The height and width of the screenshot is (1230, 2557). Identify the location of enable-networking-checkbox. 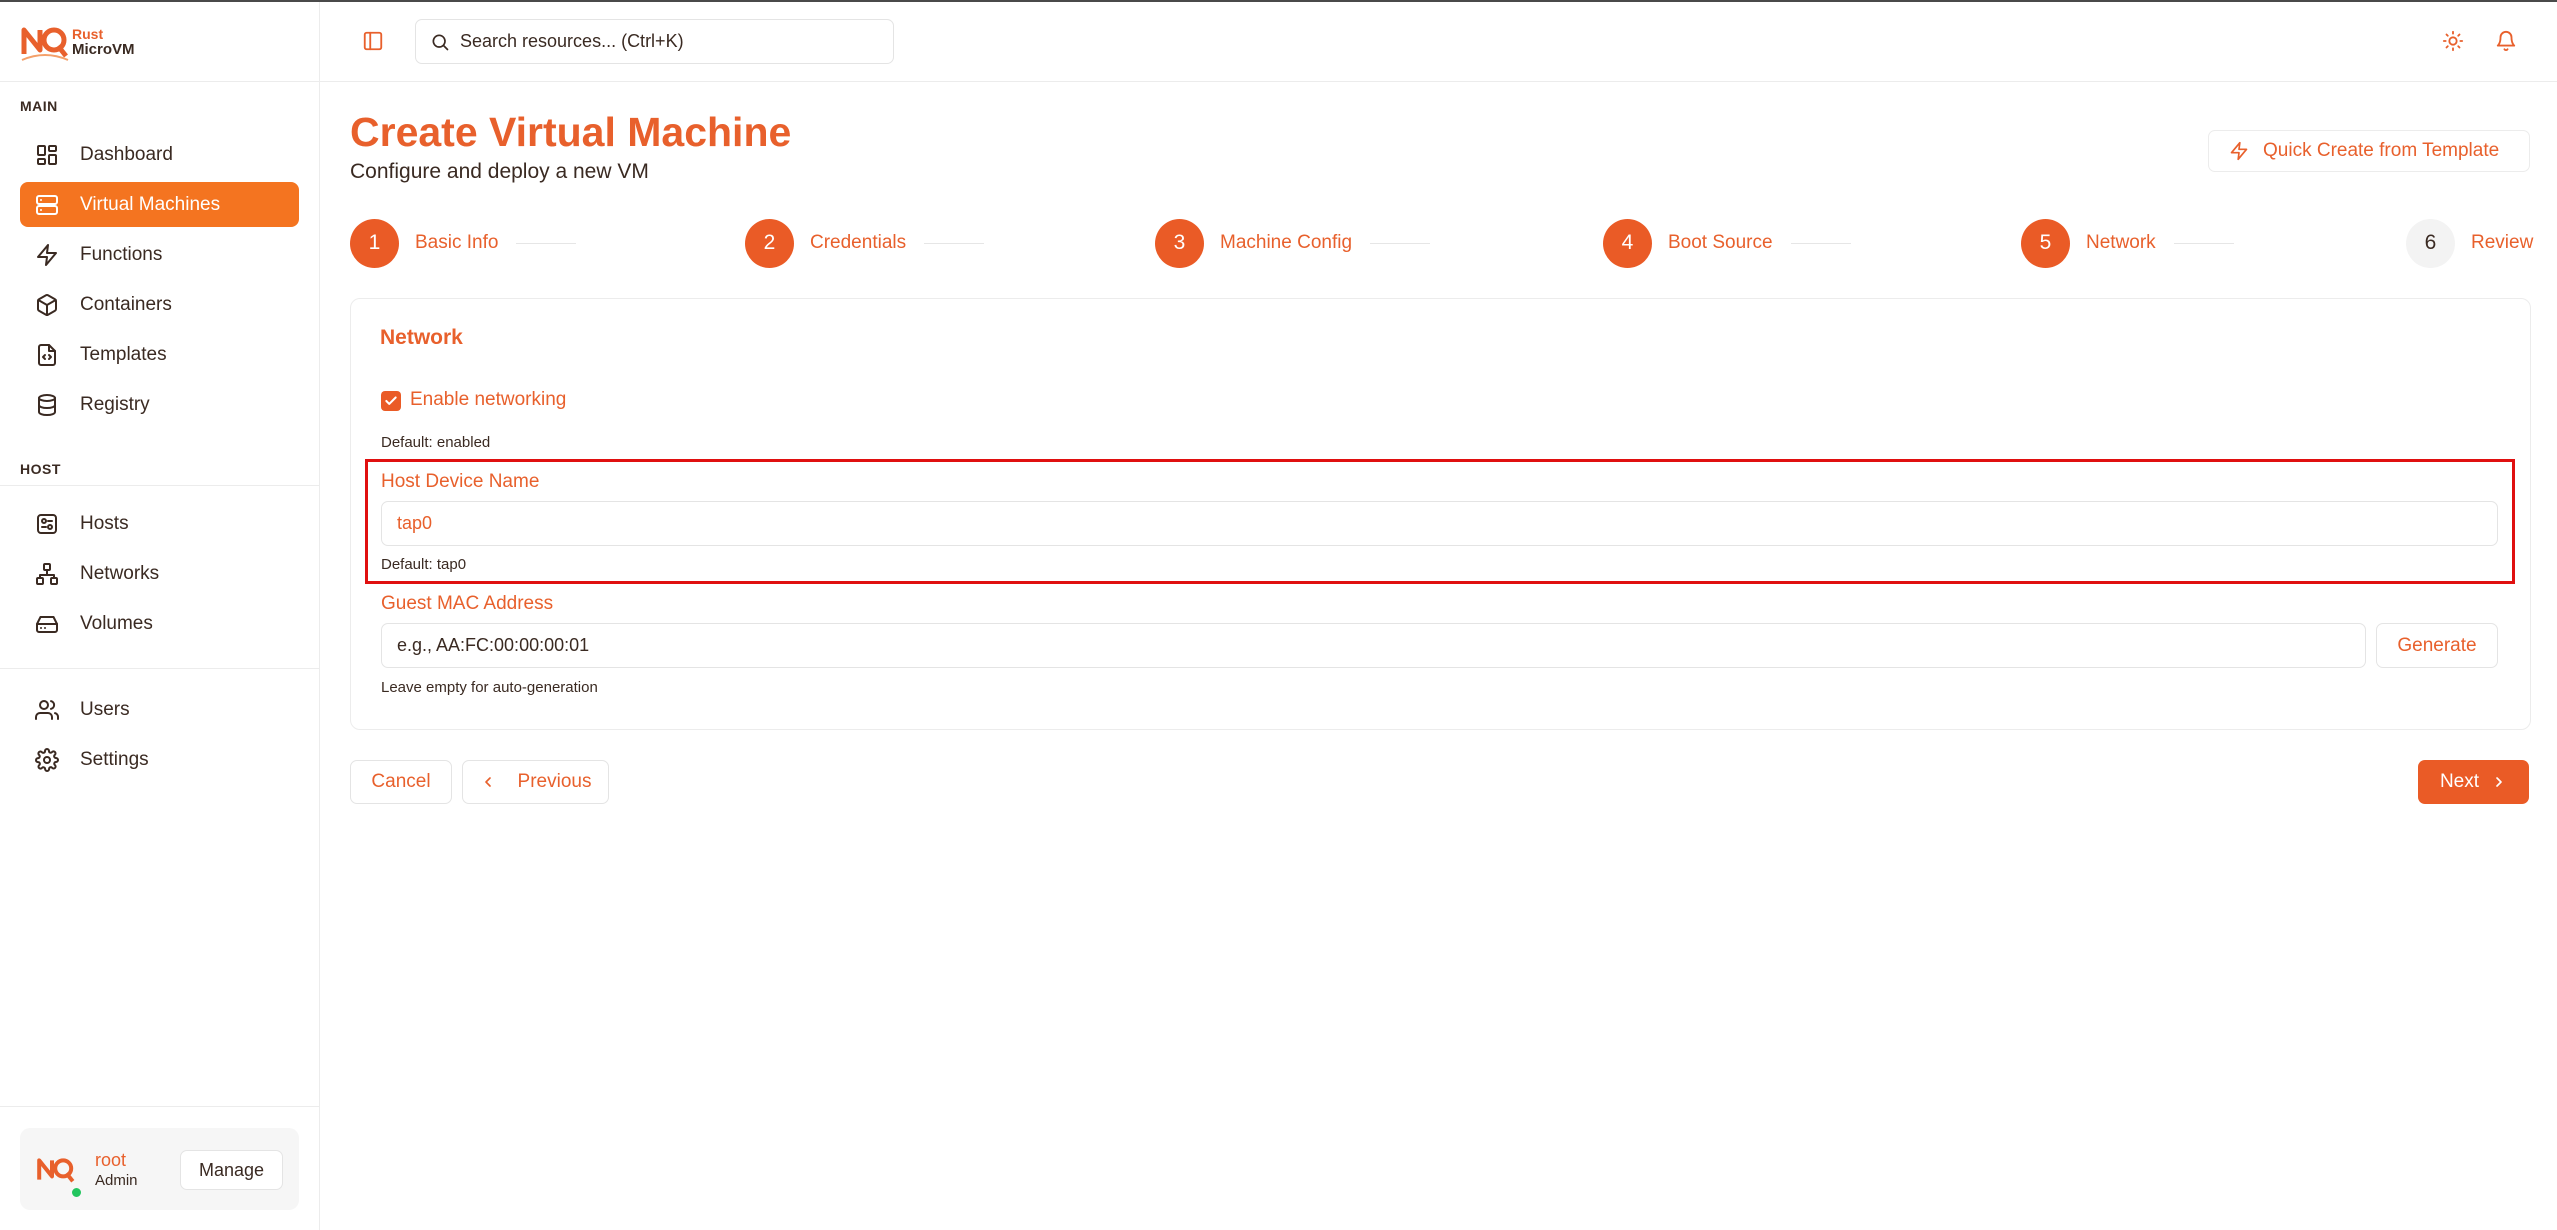
(391, 401).